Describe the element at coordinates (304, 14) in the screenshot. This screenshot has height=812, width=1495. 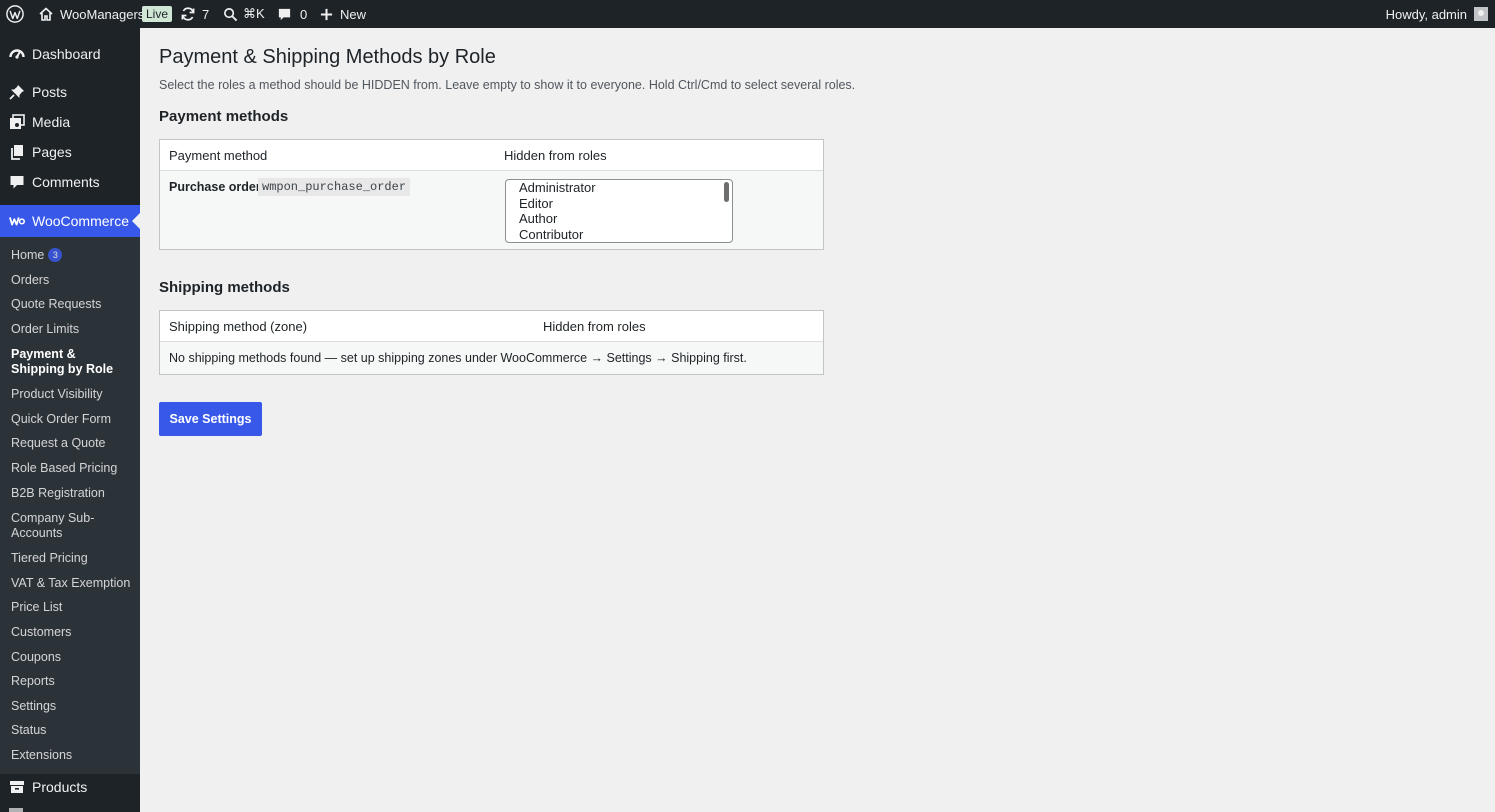
I see `comments-count: 0` at that location.